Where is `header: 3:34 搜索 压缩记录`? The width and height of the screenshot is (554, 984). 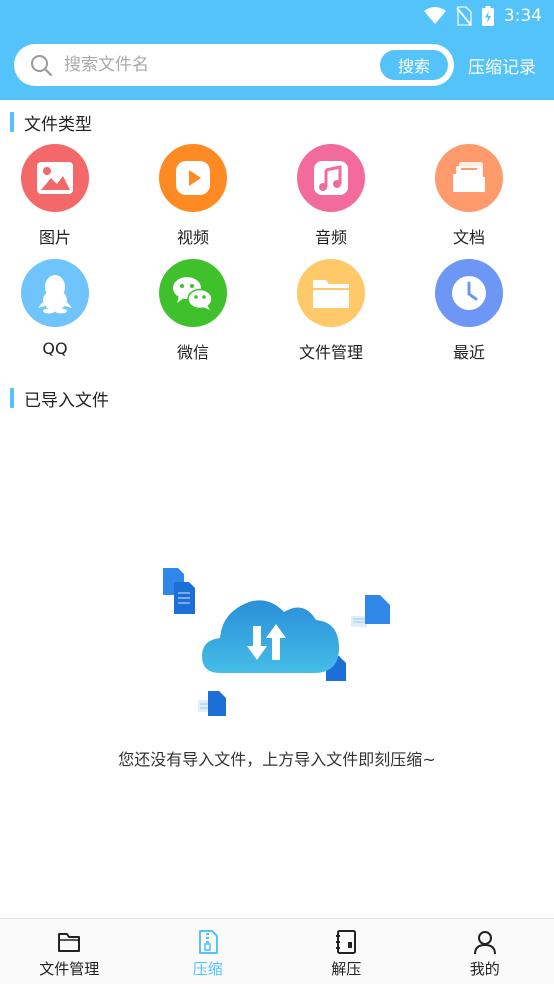 header: 3:34 搜索 压缩记录 is located at coordinates (277, 50).